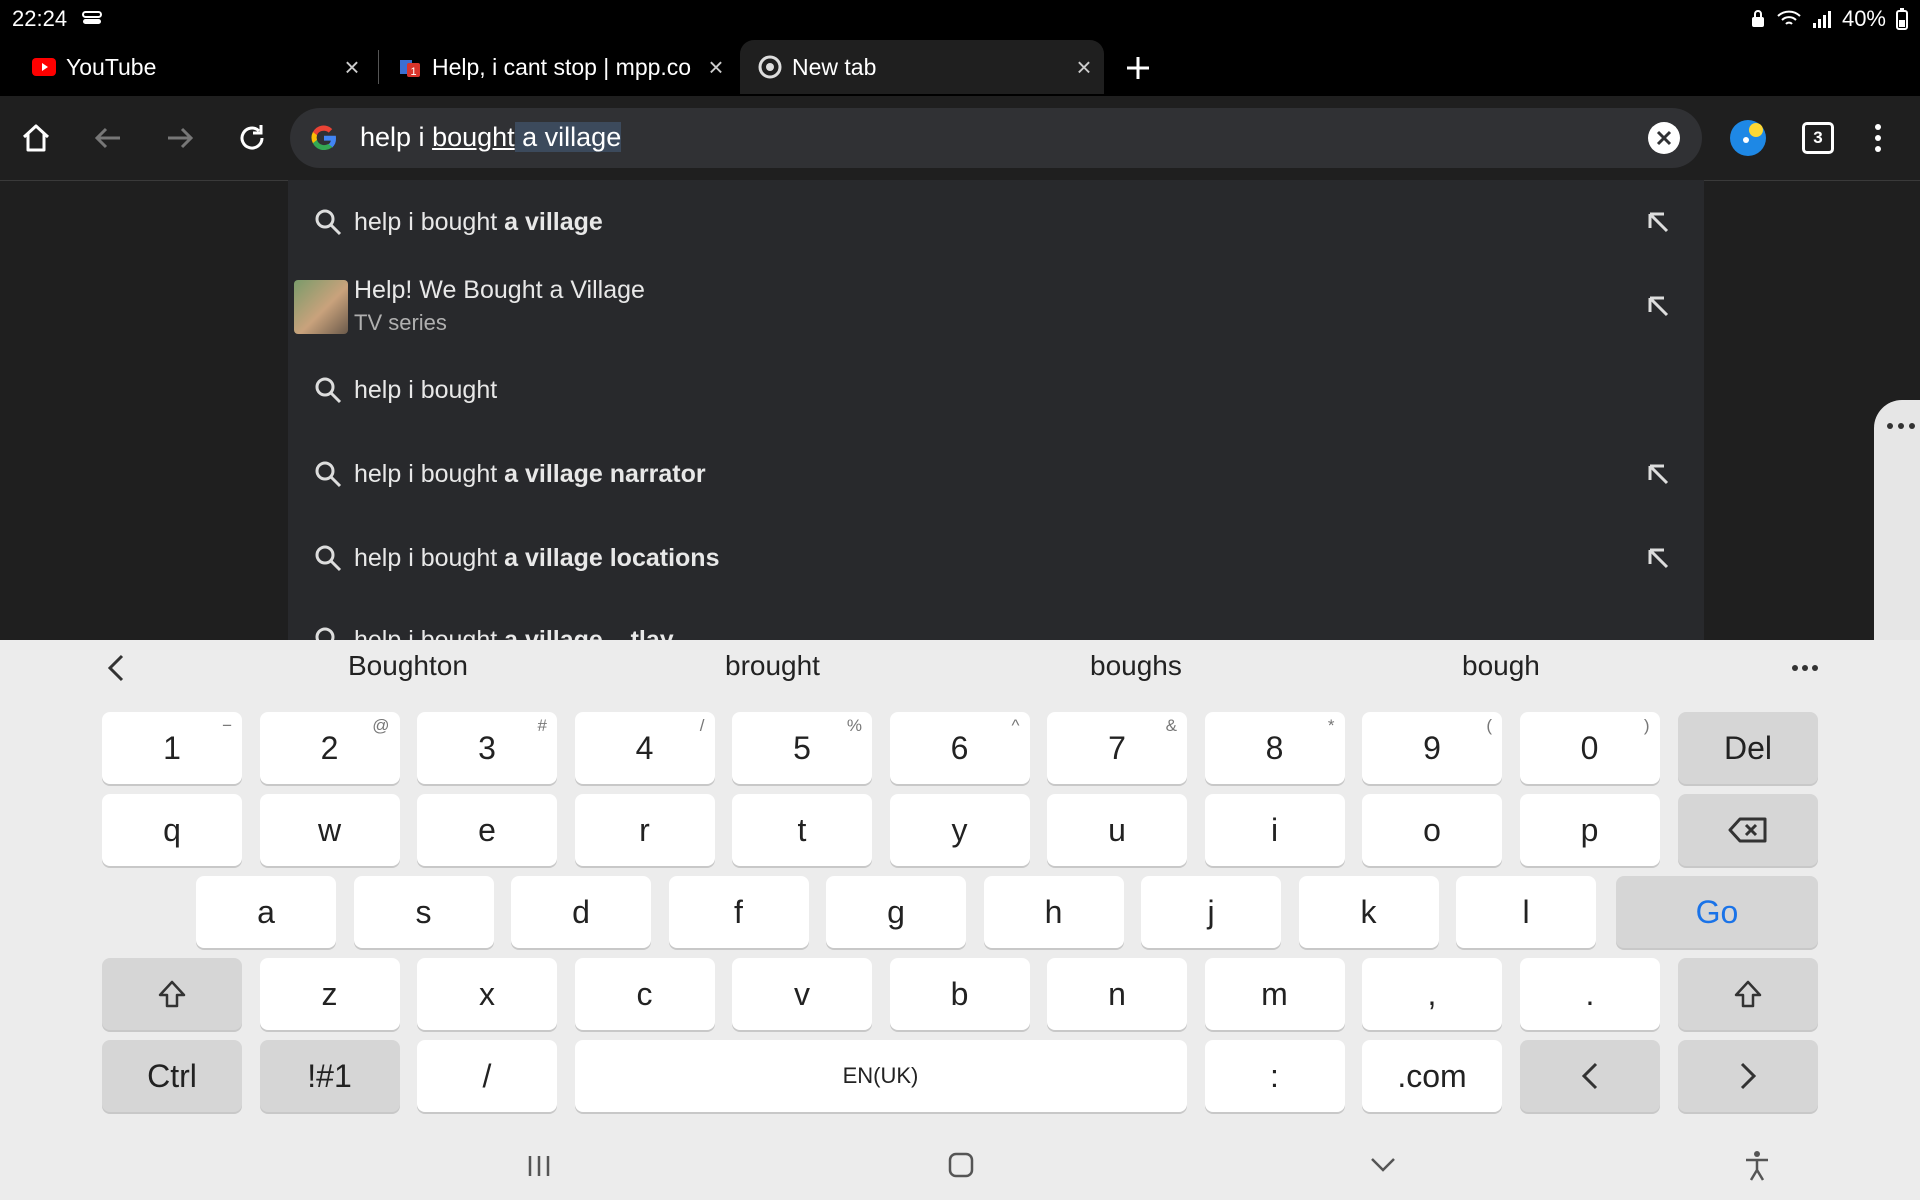  What do you see at coordinates (329, 1076) in the screenshot?
I see `symbols-key: !#1` at bounding box center [329, 1076].